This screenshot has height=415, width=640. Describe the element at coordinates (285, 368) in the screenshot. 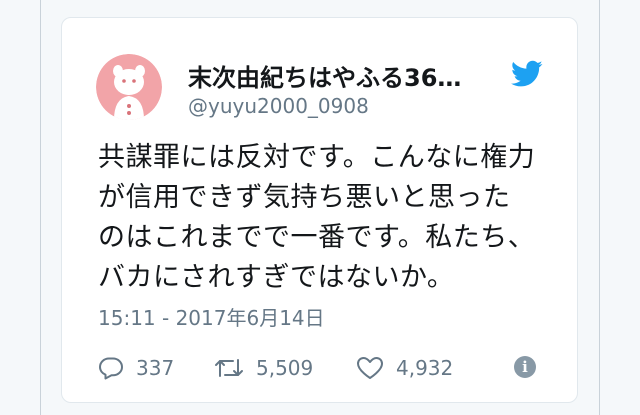

I see `retweet-count: 5,509` at that location.